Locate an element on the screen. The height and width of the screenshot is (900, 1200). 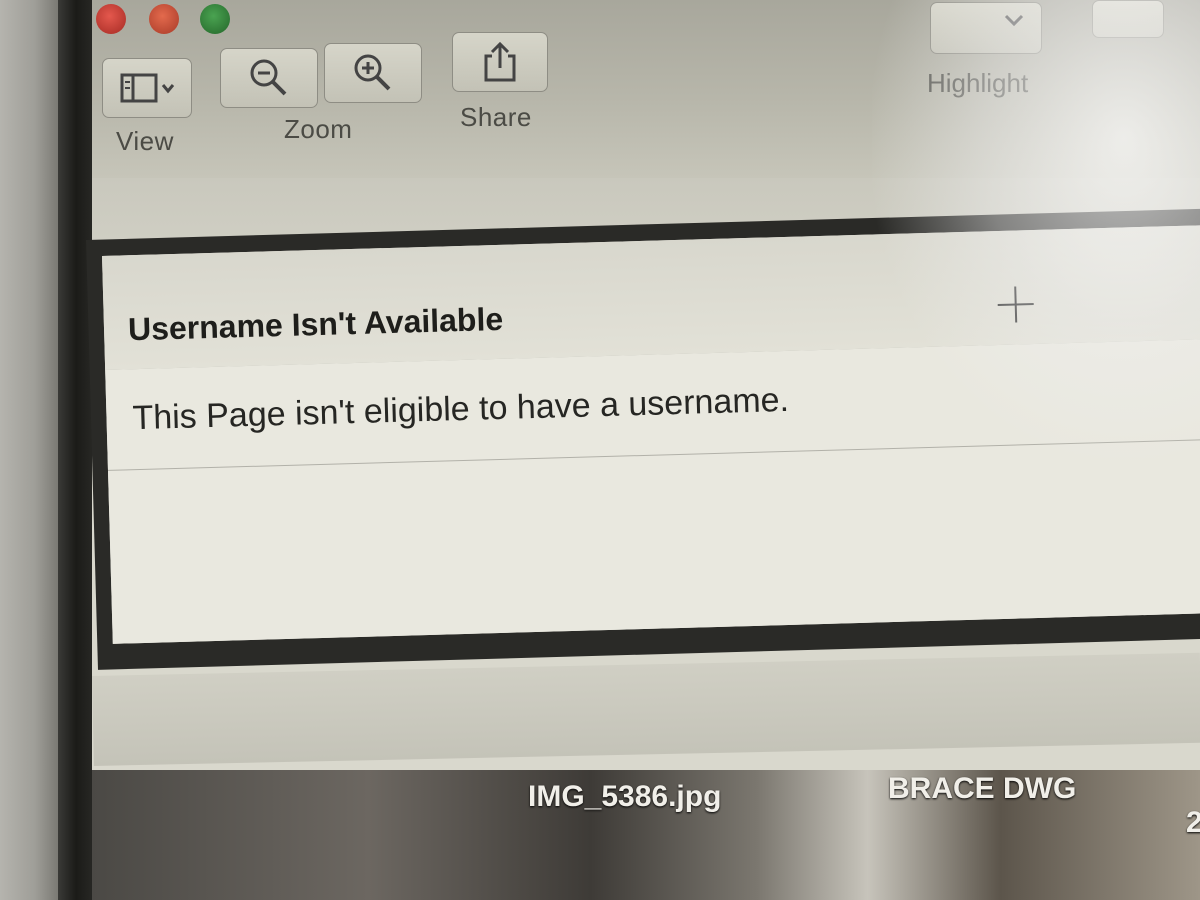
zoom-in-button is located at coordinates (373, 73).